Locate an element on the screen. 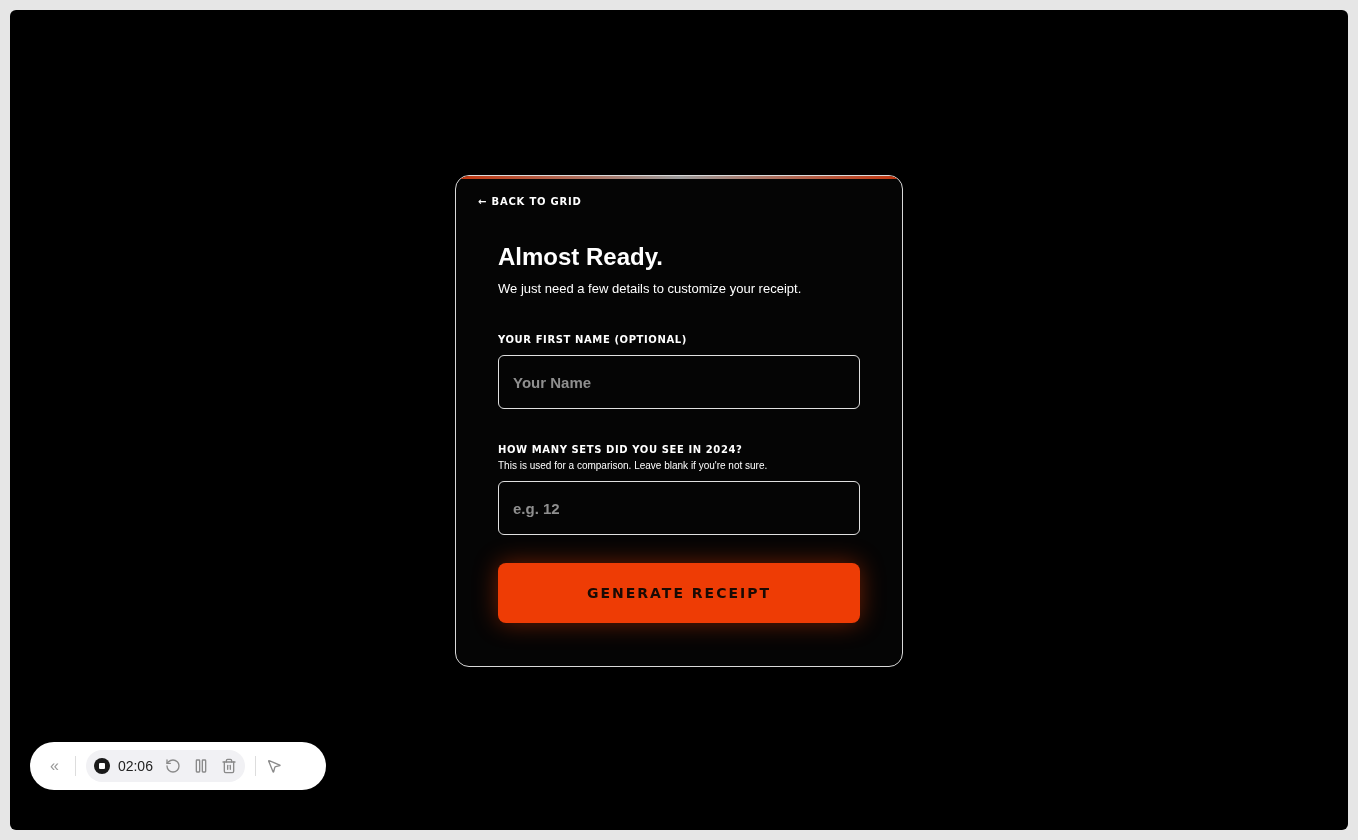  pointer-icon is located at coordinates (273, 766).